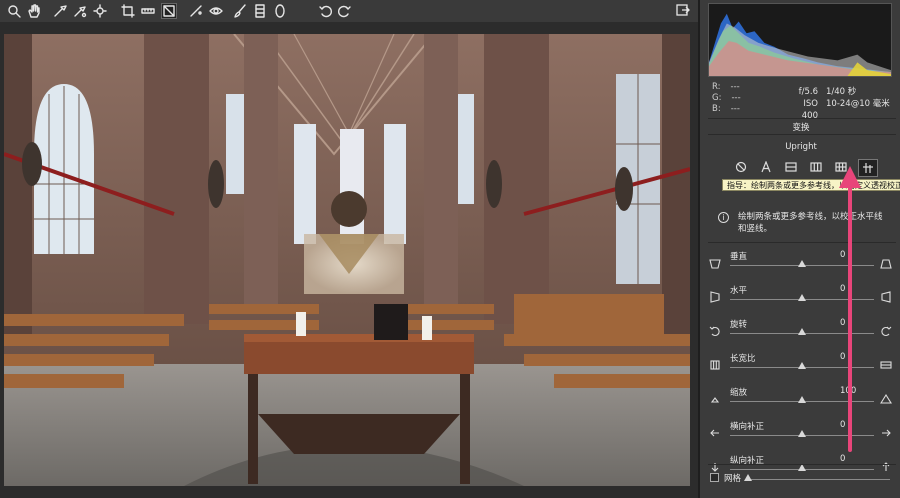 The image size is (900, 498). What do you see at coordinates (735, 109) in the screenshot?
I see `b-value: ---` at bounding box center [735, 109].